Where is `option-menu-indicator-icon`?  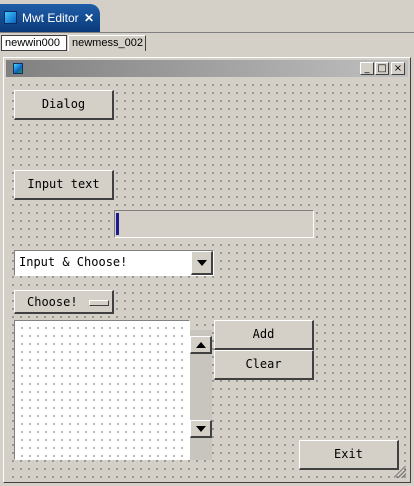
option-menu-indicator-icon is located at coordinates (99, 303).